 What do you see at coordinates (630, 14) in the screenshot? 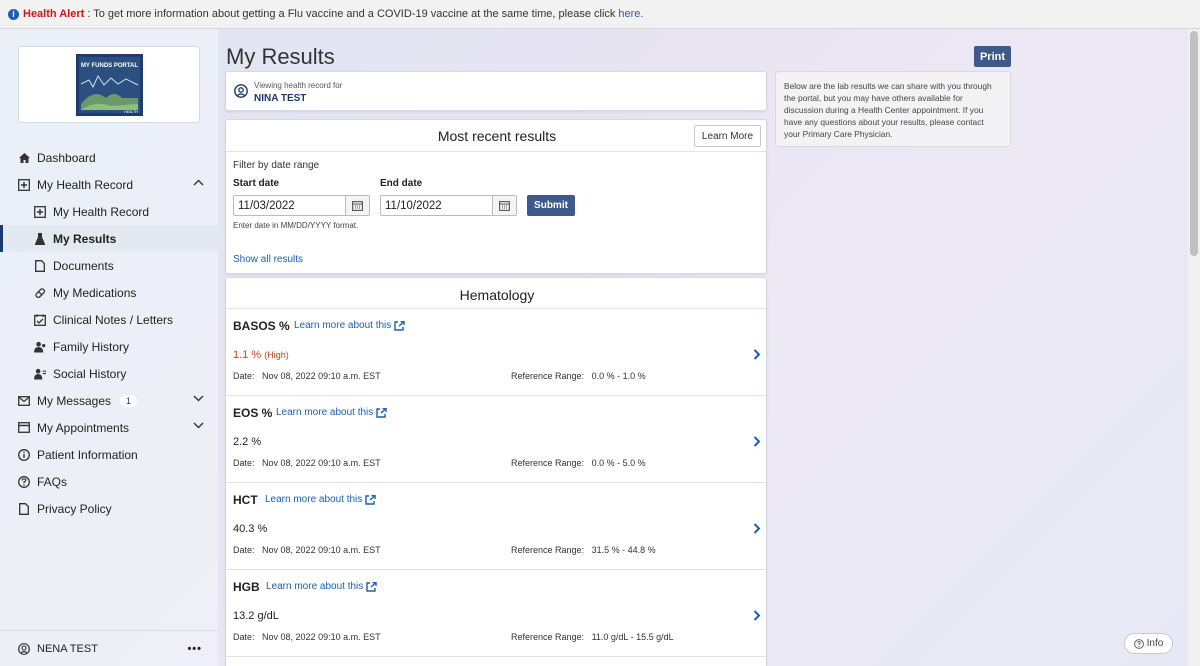
I see `alert-link: here.` at bounding box center [630, 14].